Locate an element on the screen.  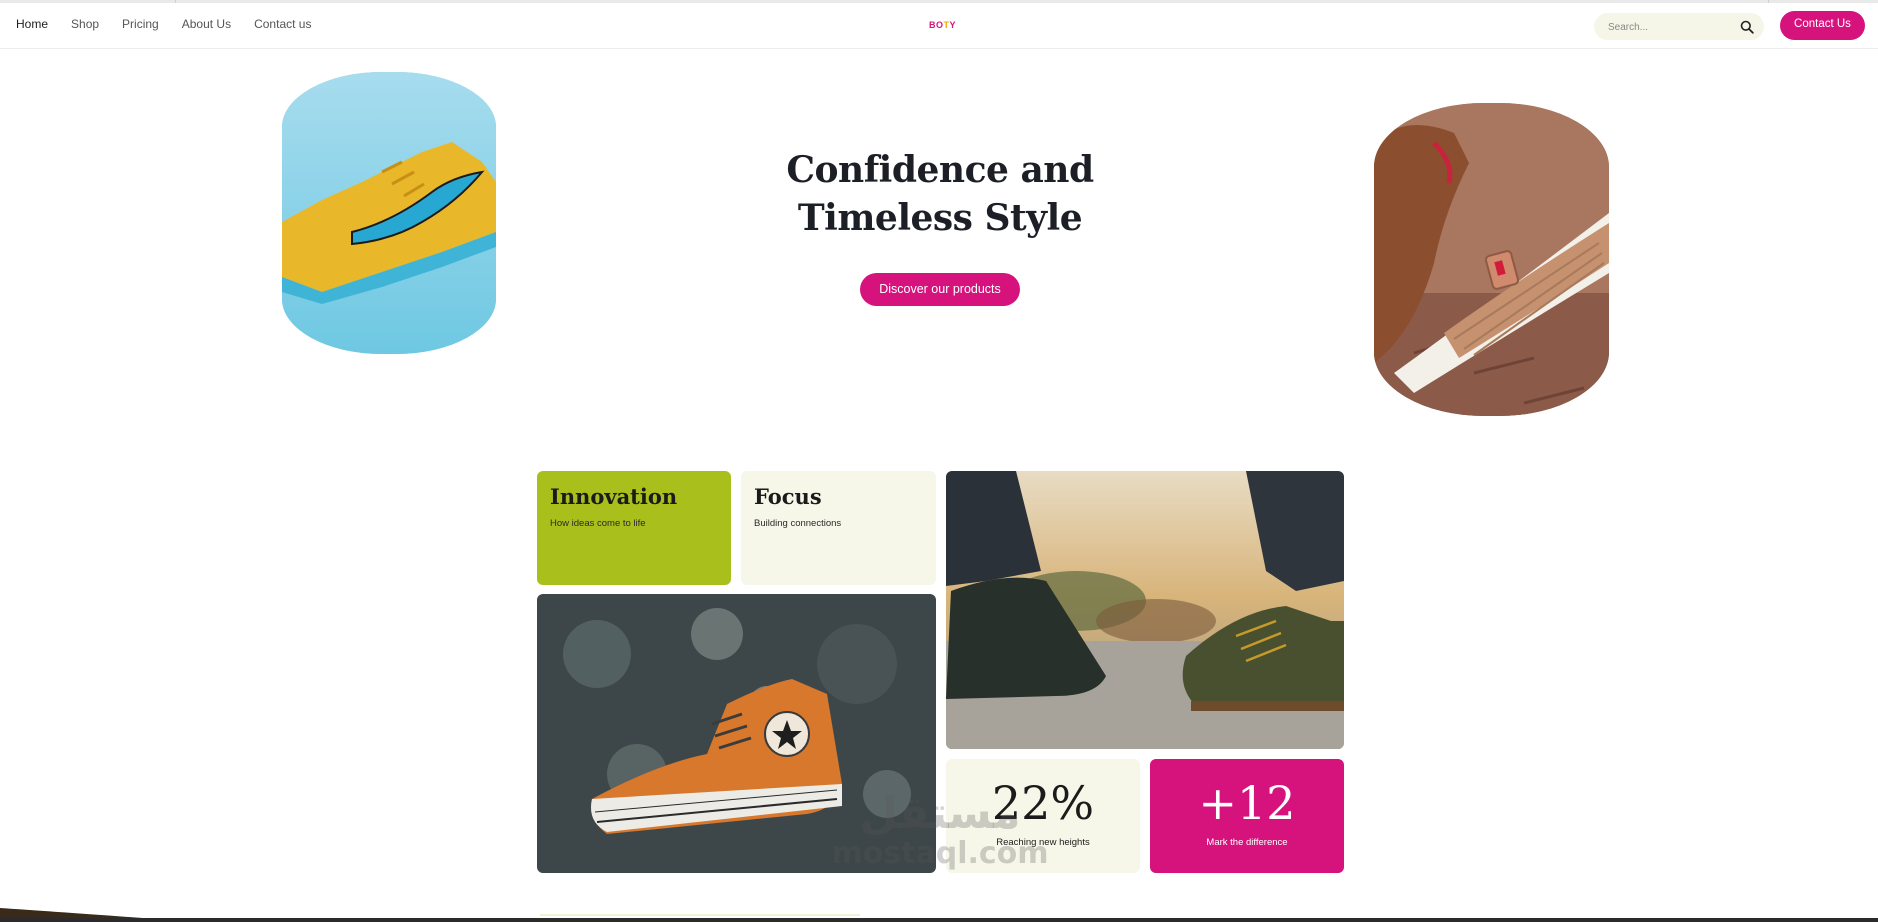
stat-label: Reaching new heights is located at coordinates (1043, 842).